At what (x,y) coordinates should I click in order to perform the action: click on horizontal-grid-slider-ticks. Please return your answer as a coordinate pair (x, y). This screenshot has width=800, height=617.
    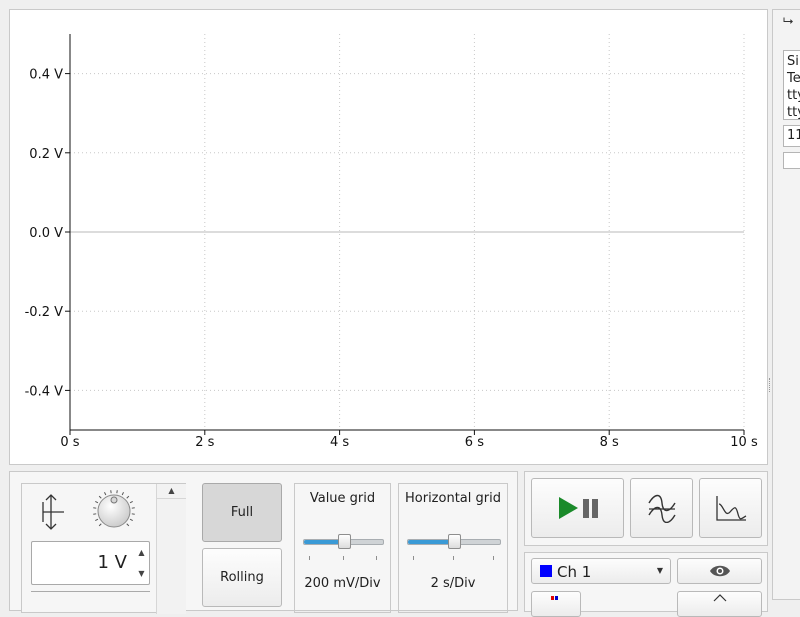
    Looking at the image, I should click on (453, 558).